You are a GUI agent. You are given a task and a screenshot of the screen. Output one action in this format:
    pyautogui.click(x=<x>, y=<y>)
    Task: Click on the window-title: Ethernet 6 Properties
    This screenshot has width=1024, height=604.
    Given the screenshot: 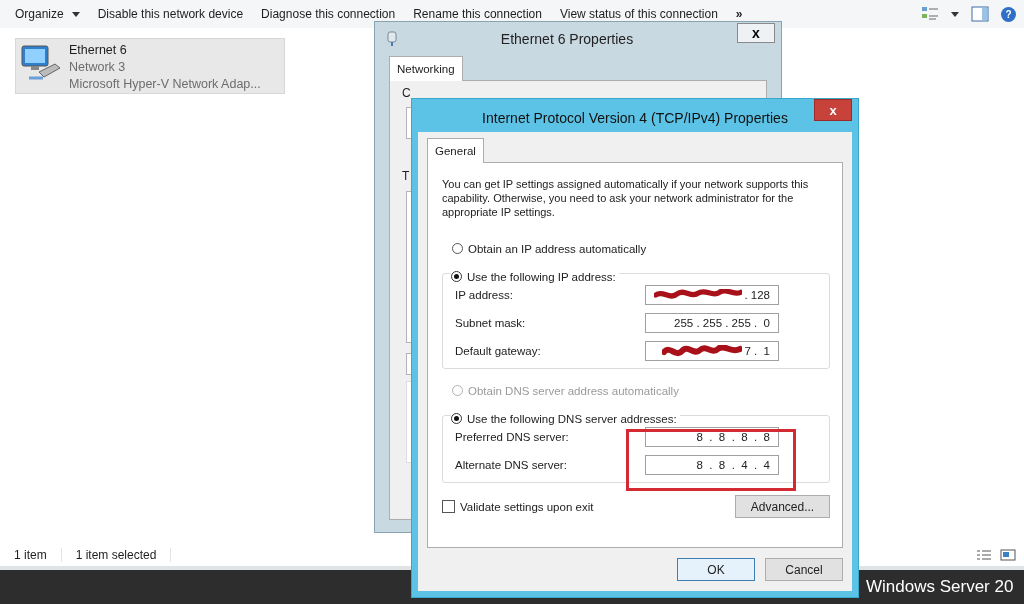 What is the action you would take?
    pyautogui.click(x=567, y=39)
    